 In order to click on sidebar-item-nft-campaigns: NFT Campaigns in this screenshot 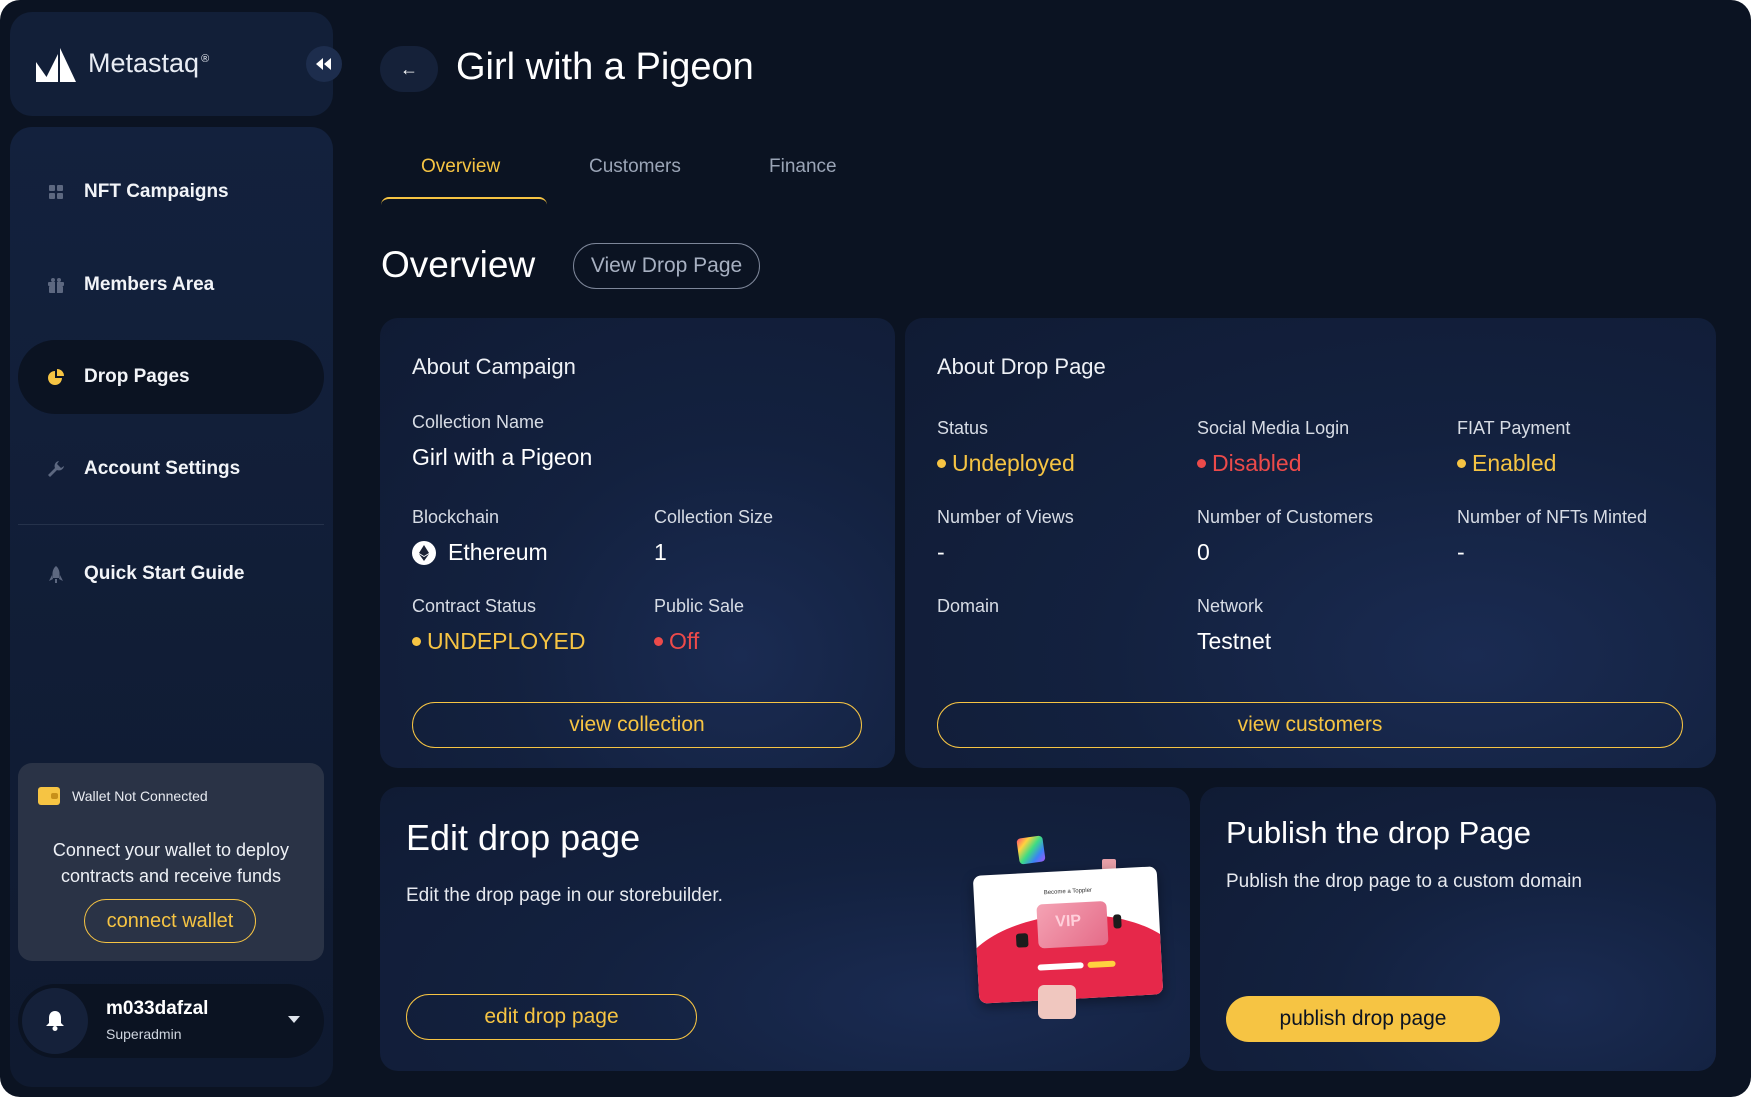, I will do `click(171, 192)`.